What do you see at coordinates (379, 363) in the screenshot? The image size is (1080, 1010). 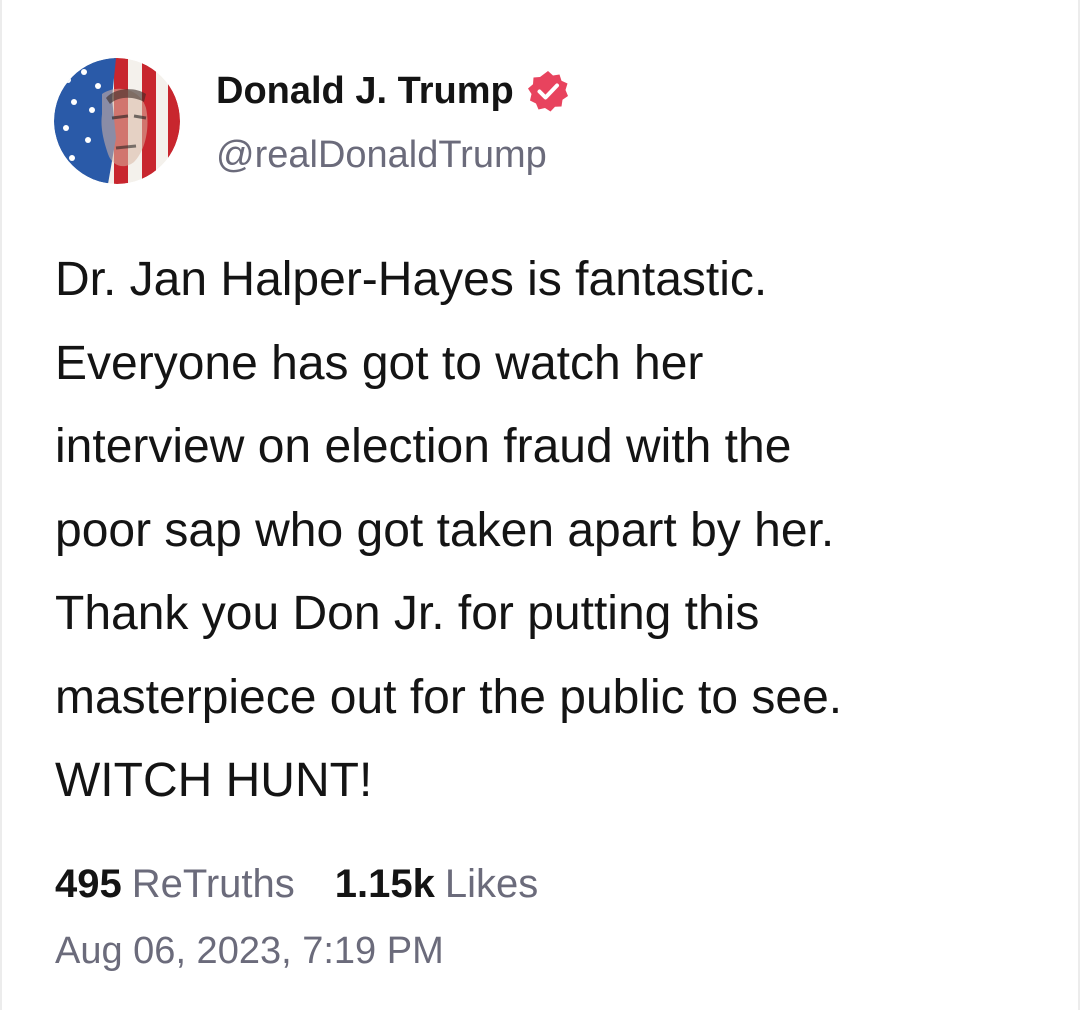 I see `post-text-line: Everyone has got to watch her` at bounding box center [379, 363].